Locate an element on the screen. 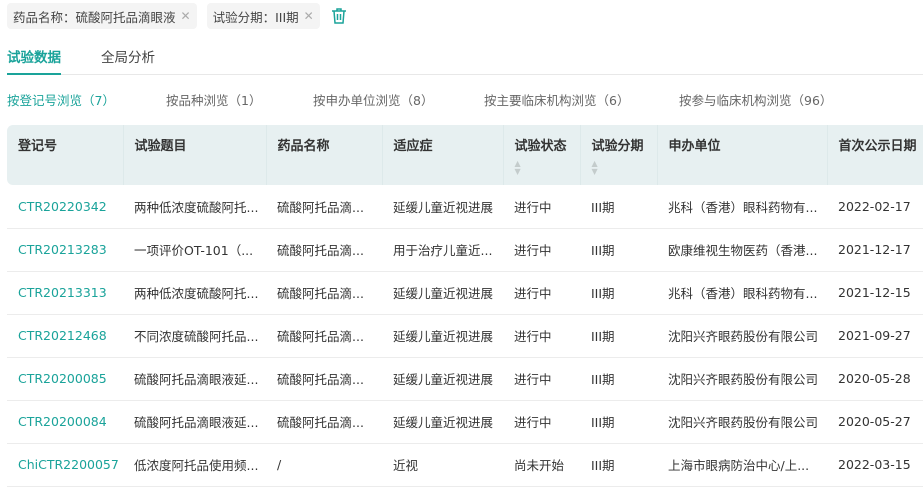 Image resolution: width=923 pixels, height=487 pixels. browse-by-variety: 按品种浏览（1） is located at coordinates (239, 99).